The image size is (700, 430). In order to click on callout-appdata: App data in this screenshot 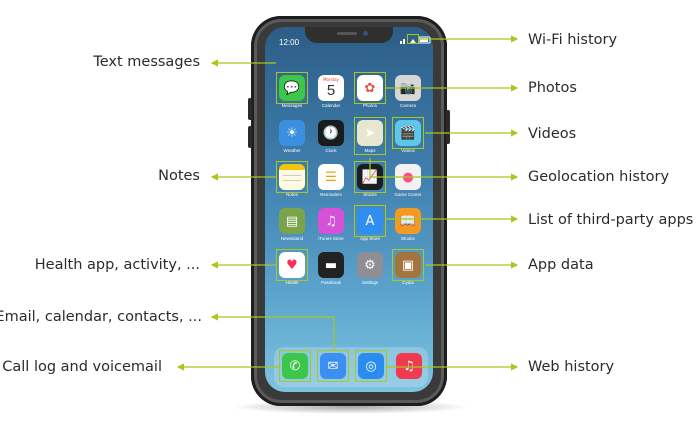, I will do `click(561, 265)`.